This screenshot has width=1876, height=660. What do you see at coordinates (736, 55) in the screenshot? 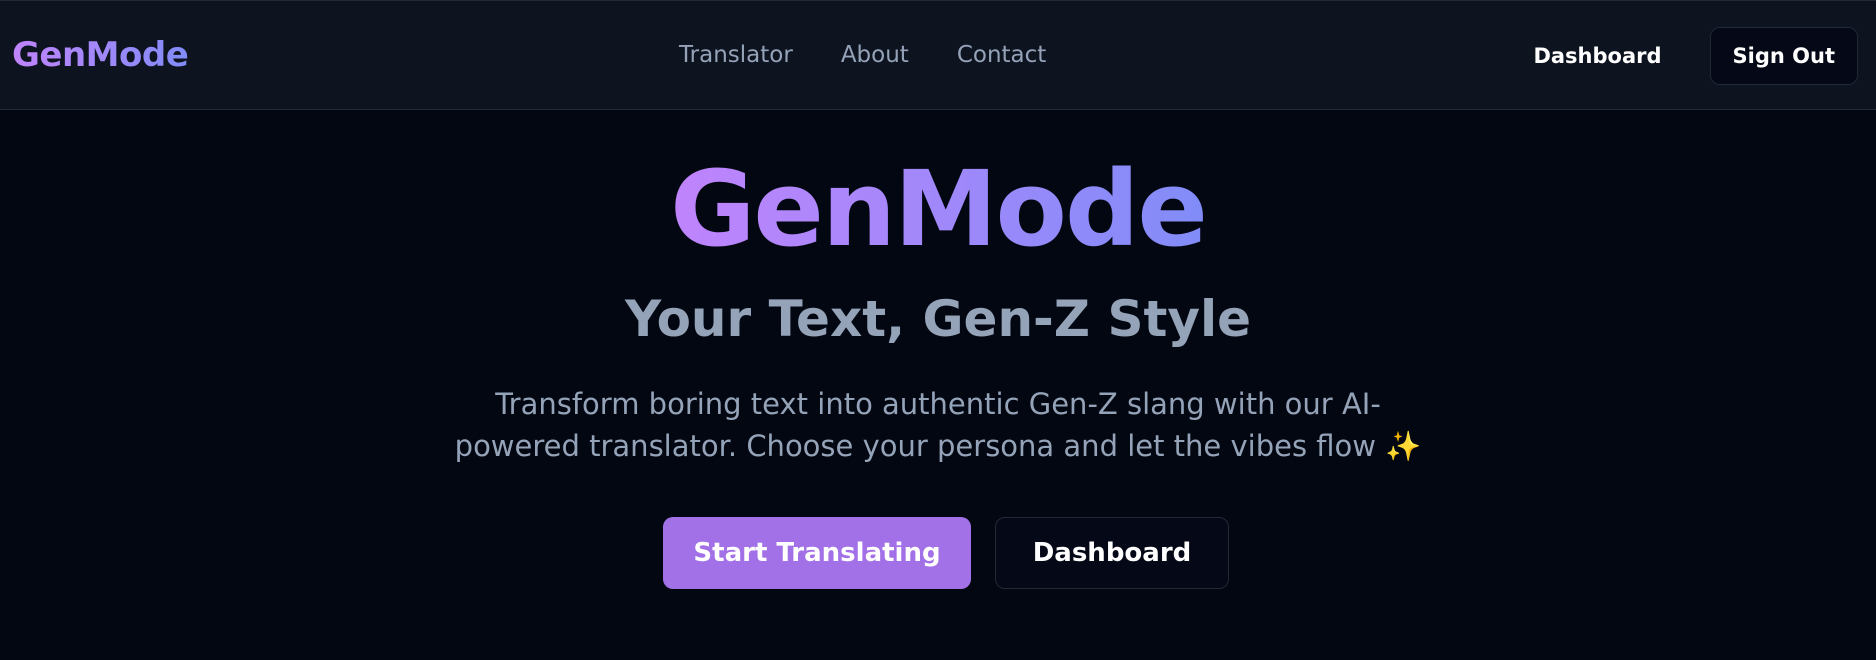
I see `nav-link-translator: Translator` at bounding box center [736, 55].